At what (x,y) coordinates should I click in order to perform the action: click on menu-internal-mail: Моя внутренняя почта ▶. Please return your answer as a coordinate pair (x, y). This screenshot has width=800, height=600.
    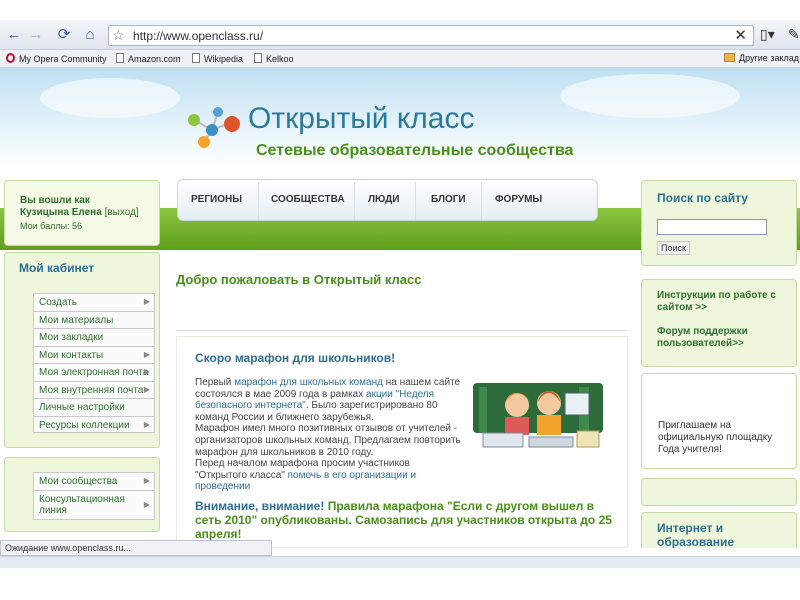
    Looking at the image, I should click on (94, 389).